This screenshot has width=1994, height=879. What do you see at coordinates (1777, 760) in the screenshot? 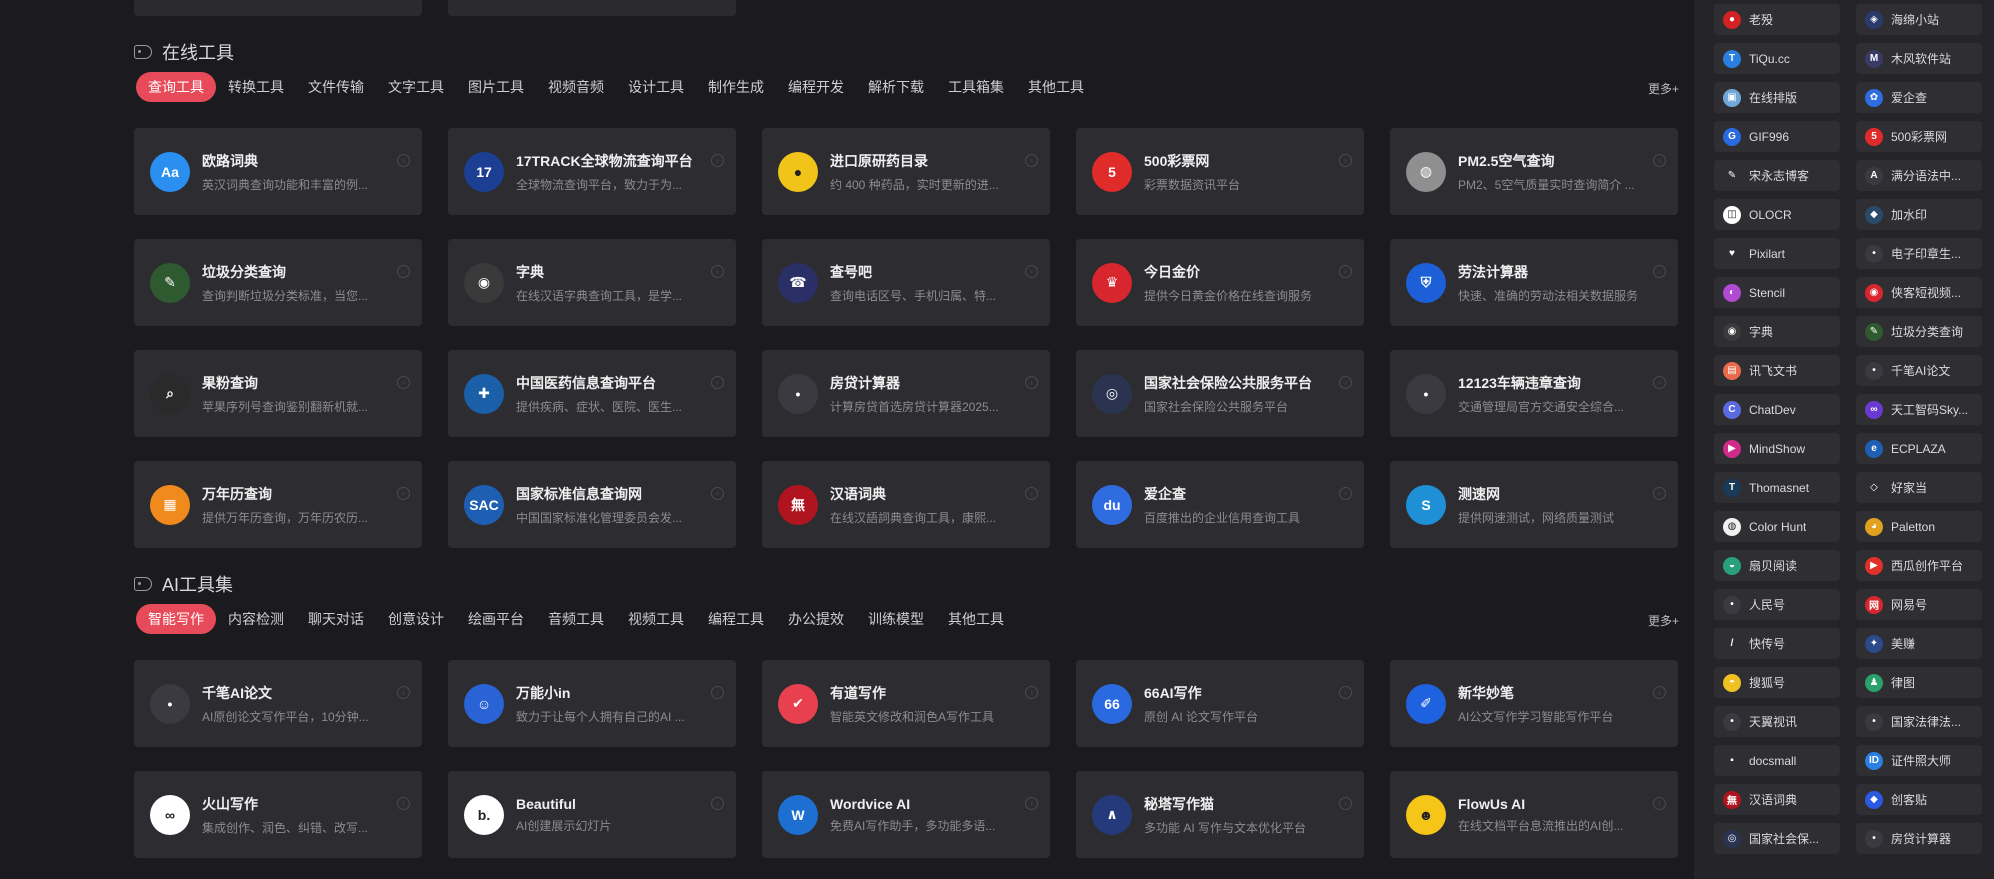
I see `sidebar-link: ▪ docsmall` at bounding box center [1777, 760].